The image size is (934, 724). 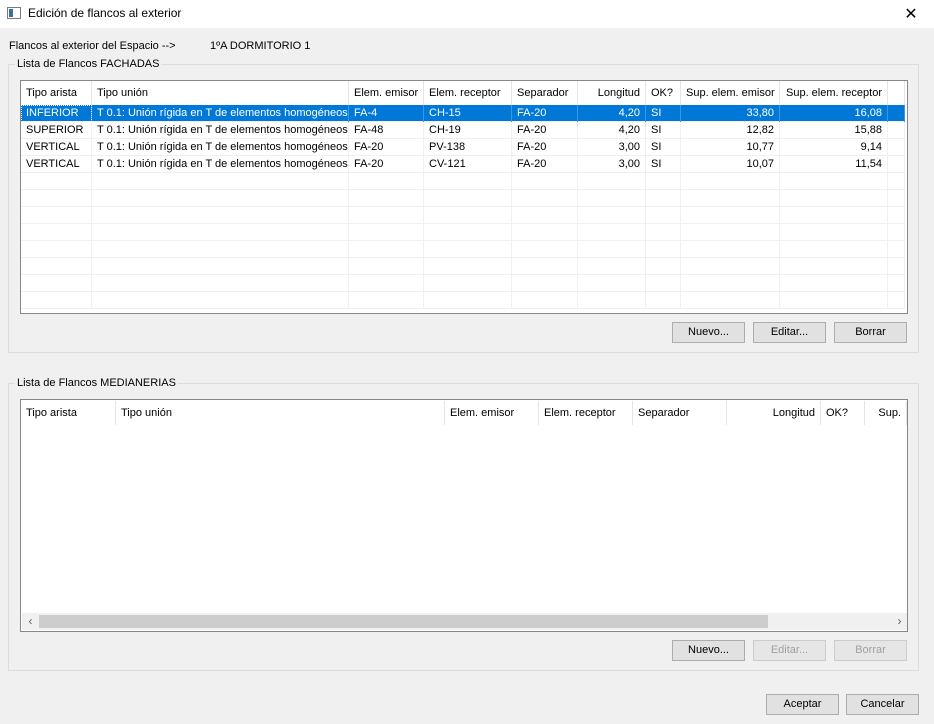 I want to click on cell-tipo-arista: SUPERIOR, so click(x=56, y=130).